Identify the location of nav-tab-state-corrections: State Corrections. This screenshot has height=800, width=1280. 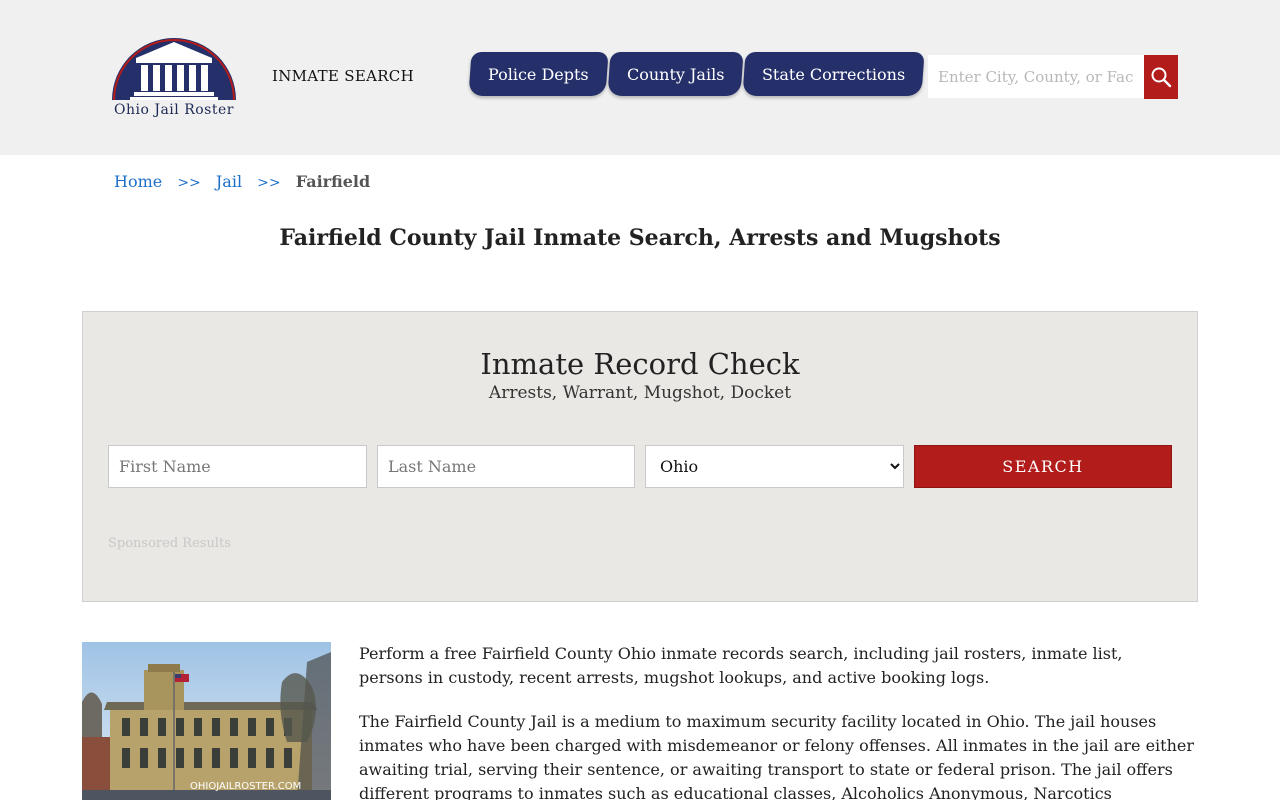
(833, 74).